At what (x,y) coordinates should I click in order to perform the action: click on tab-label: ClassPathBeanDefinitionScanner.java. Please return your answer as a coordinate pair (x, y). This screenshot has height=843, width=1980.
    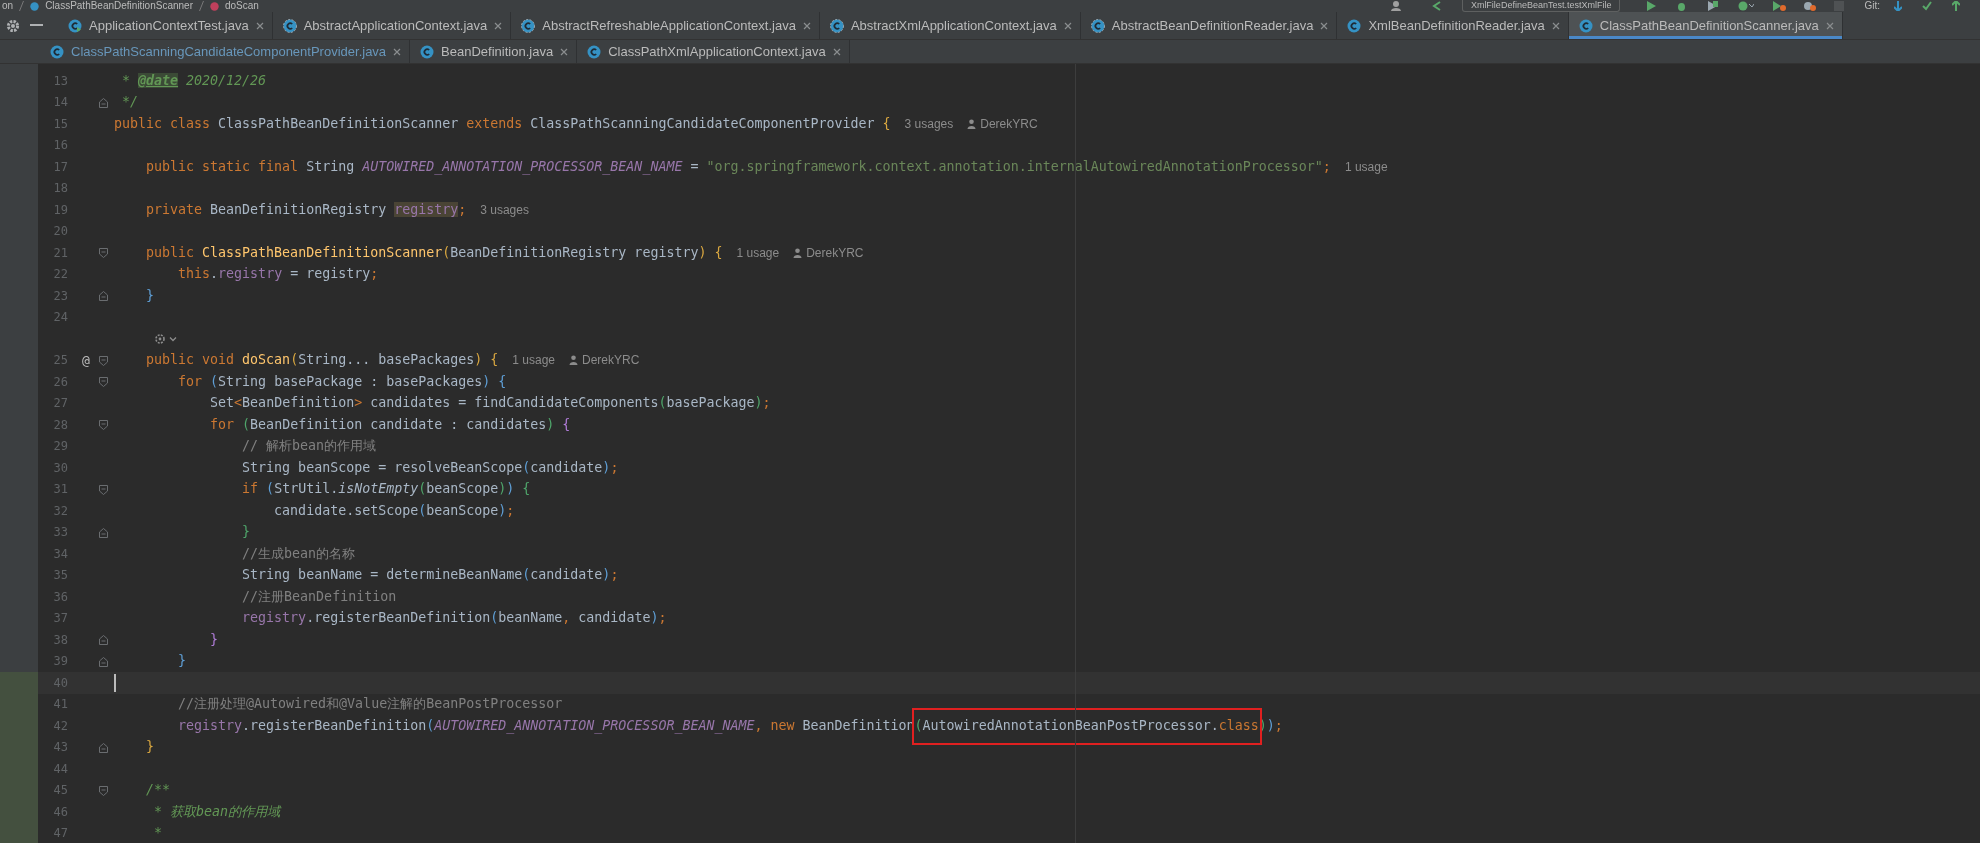
    Looking at the image, I should click on (1709, 25).